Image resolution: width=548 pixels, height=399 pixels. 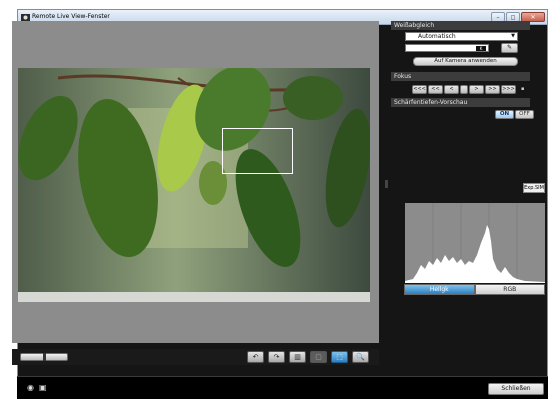 I want to click on focus-near-large-button: <<<, so click(x=419, y=89).